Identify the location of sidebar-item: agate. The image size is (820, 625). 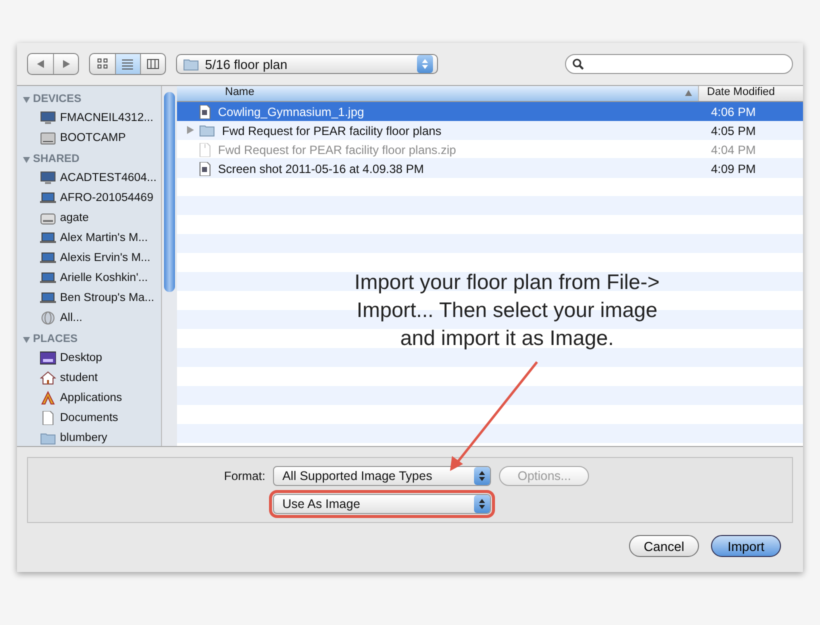
(89, 218).